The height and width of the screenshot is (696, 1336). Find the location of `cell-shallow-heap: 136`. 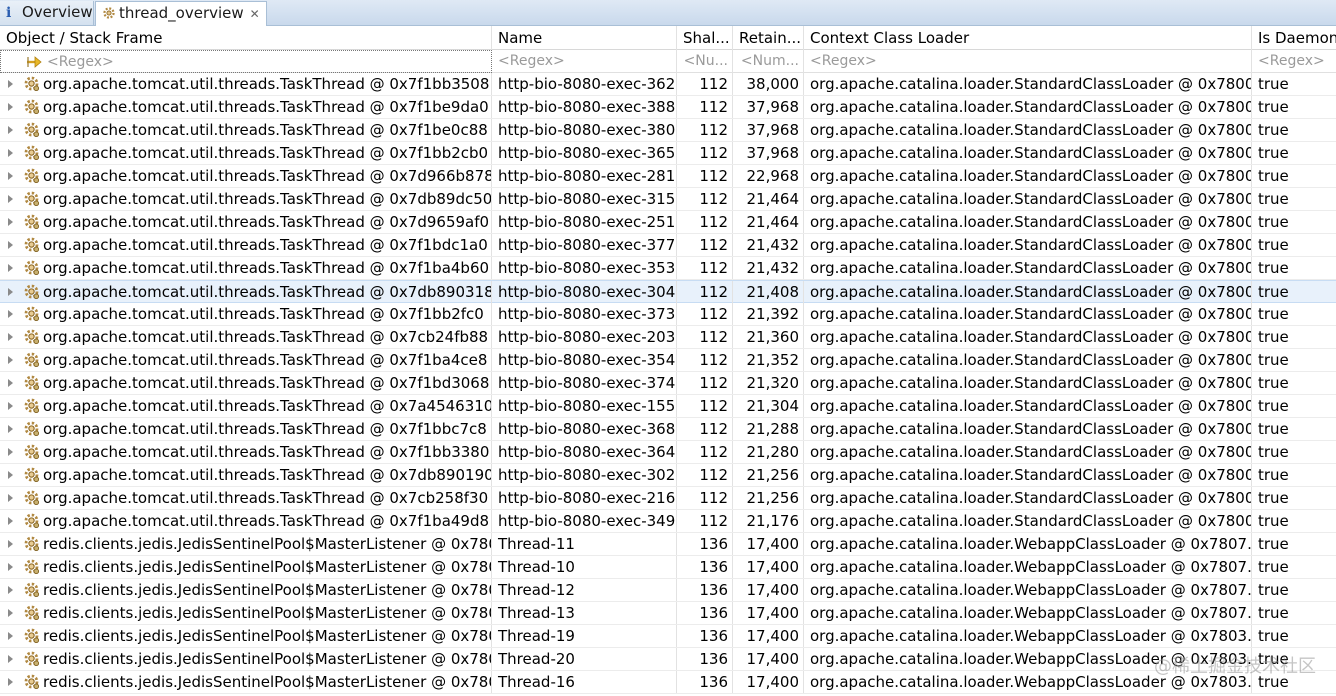

cell-shallow-heap: 136 is located at coordinates (705, 590).